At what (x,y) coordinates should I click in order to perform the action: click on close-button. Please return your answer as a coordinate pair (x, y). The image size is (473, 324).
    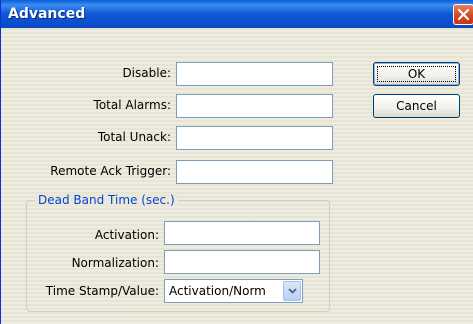
    Looking at the image, I should click on (463, 14).